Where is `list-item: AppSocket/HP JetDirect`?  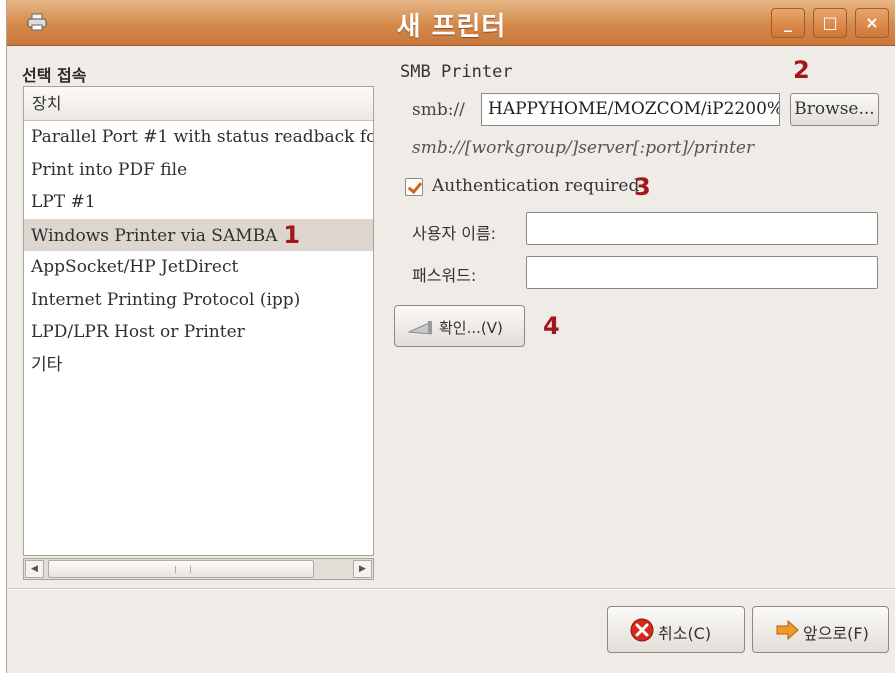
list-item: AppSocket/HP JetDirect is located at coordinates (198, 267).